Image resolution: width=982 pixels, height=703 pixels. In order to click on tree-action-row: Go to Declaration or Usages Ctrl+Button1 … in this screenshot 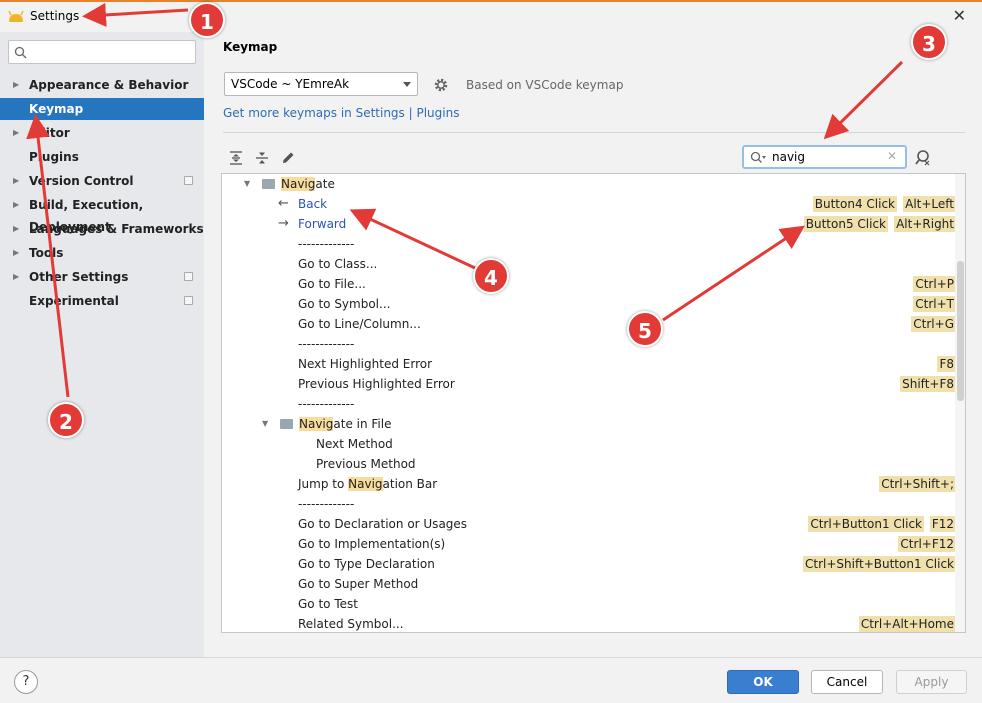, I will do `click(589, 524)`.